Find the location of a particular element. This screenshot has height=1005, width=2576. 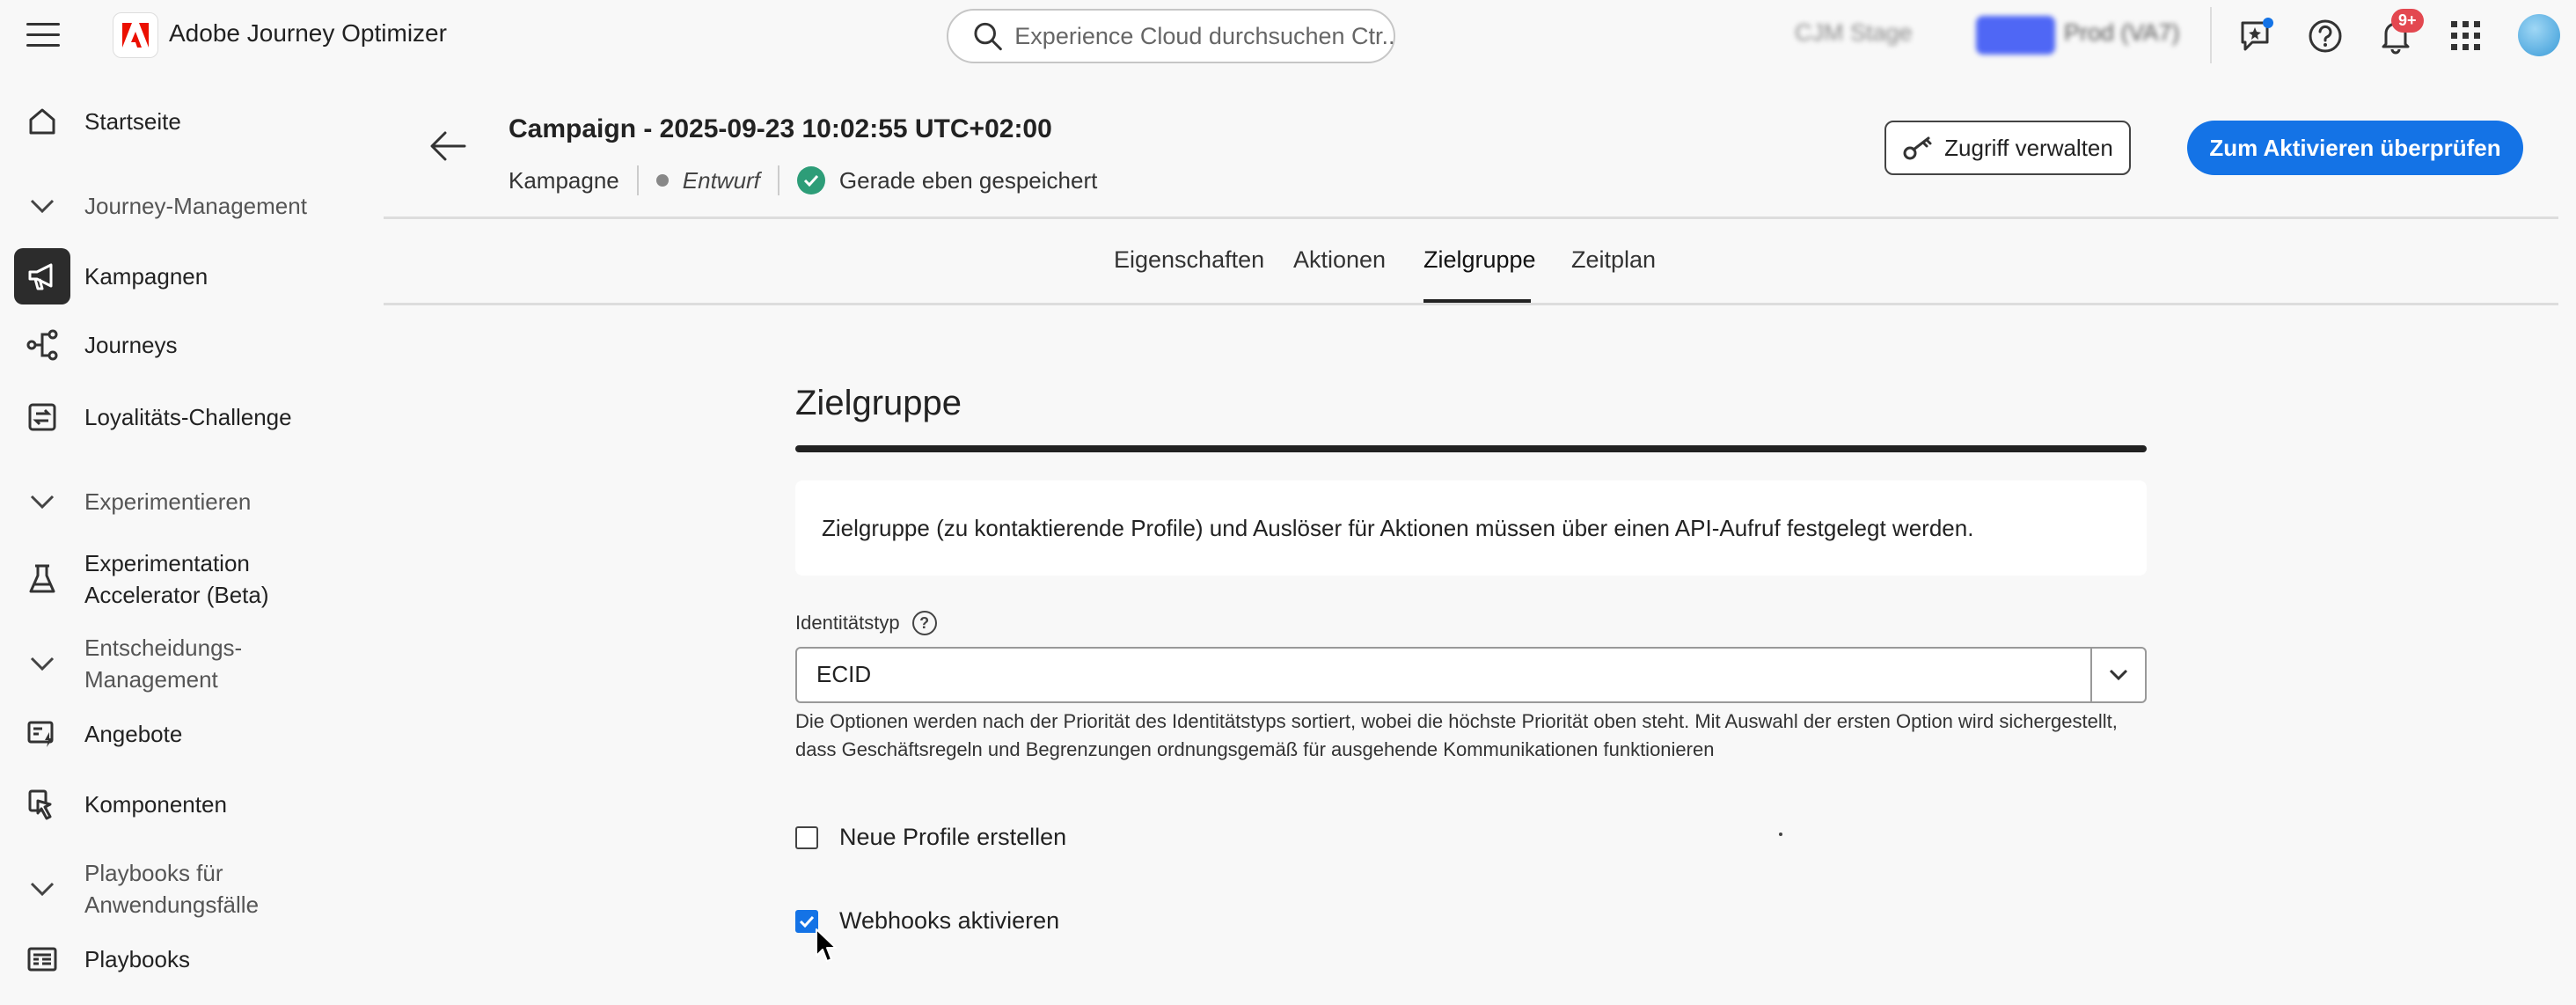

sidebar-item-experimentation-accelerator: Experimentation Accelerator (Beta) is located at coordinates (176, 579).